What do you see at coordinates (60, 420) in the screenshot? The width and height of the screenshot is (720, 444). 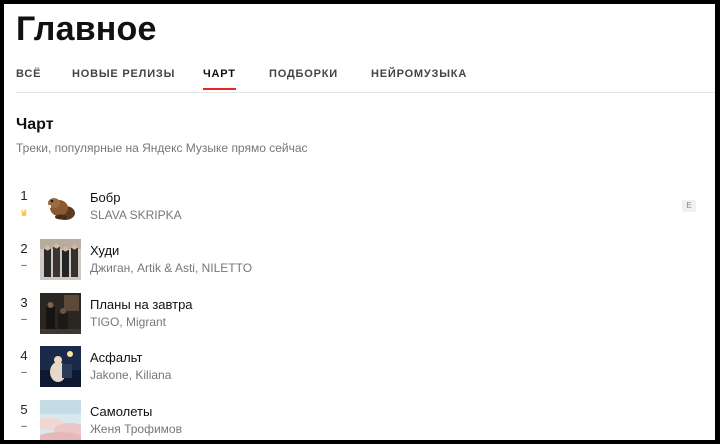 I see `sky-photo-icon` at bounding box center [60, 420].